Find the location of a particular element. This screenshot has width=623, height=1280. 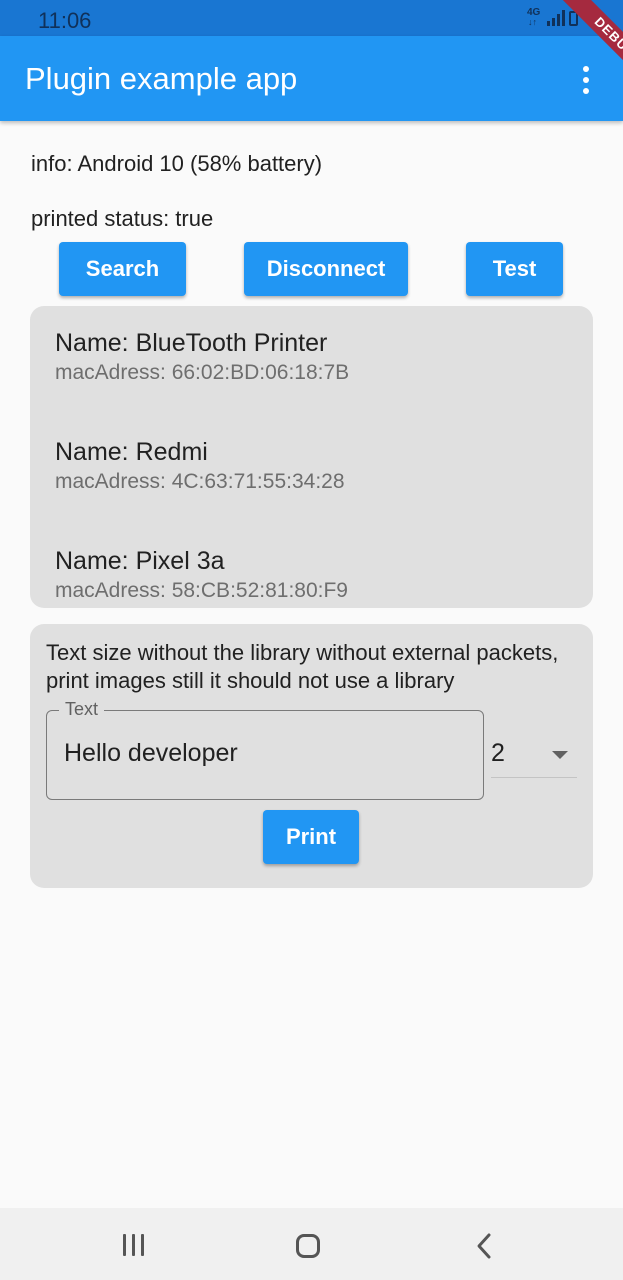

home-icon is located at coordinates (308, 1246).